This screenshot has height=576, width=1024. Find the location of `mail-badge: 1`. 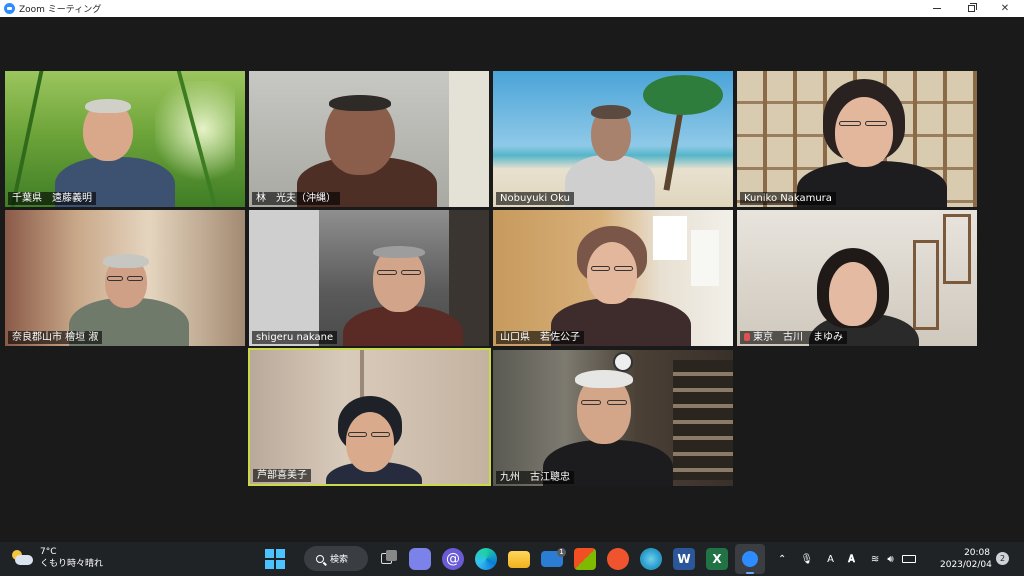

mail-badge: 1 is located at coordinates (561, 552).